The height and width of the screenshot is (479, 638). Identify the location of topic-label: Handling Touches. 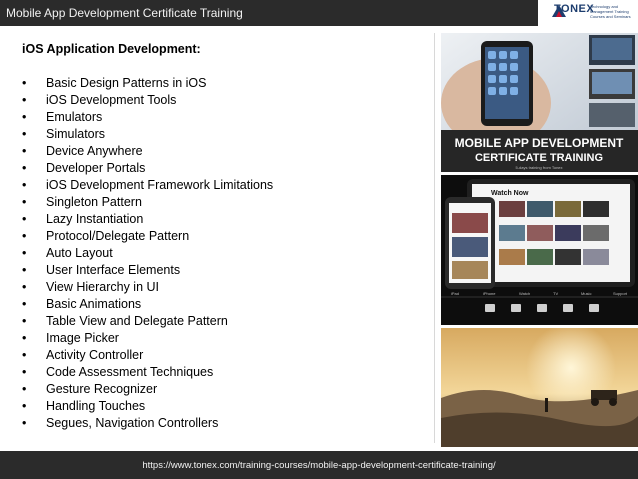
(96, 406).